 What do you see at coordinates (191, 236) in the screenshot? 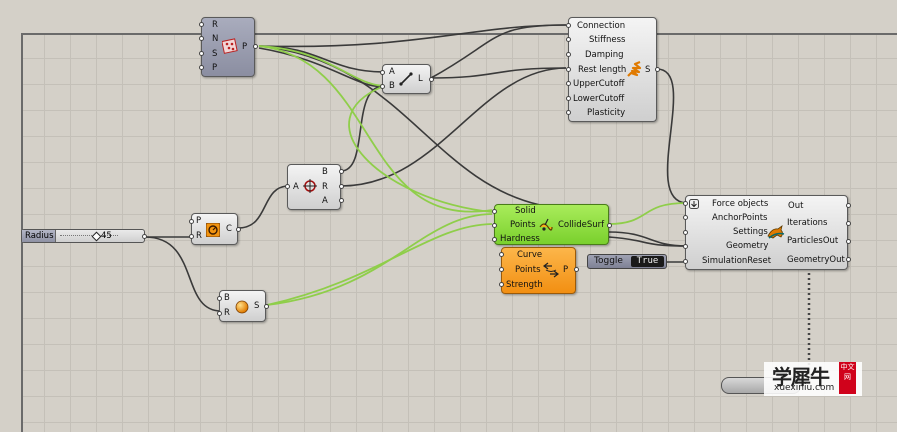
I see `pc-port-r` at bounding box center [191, 236].